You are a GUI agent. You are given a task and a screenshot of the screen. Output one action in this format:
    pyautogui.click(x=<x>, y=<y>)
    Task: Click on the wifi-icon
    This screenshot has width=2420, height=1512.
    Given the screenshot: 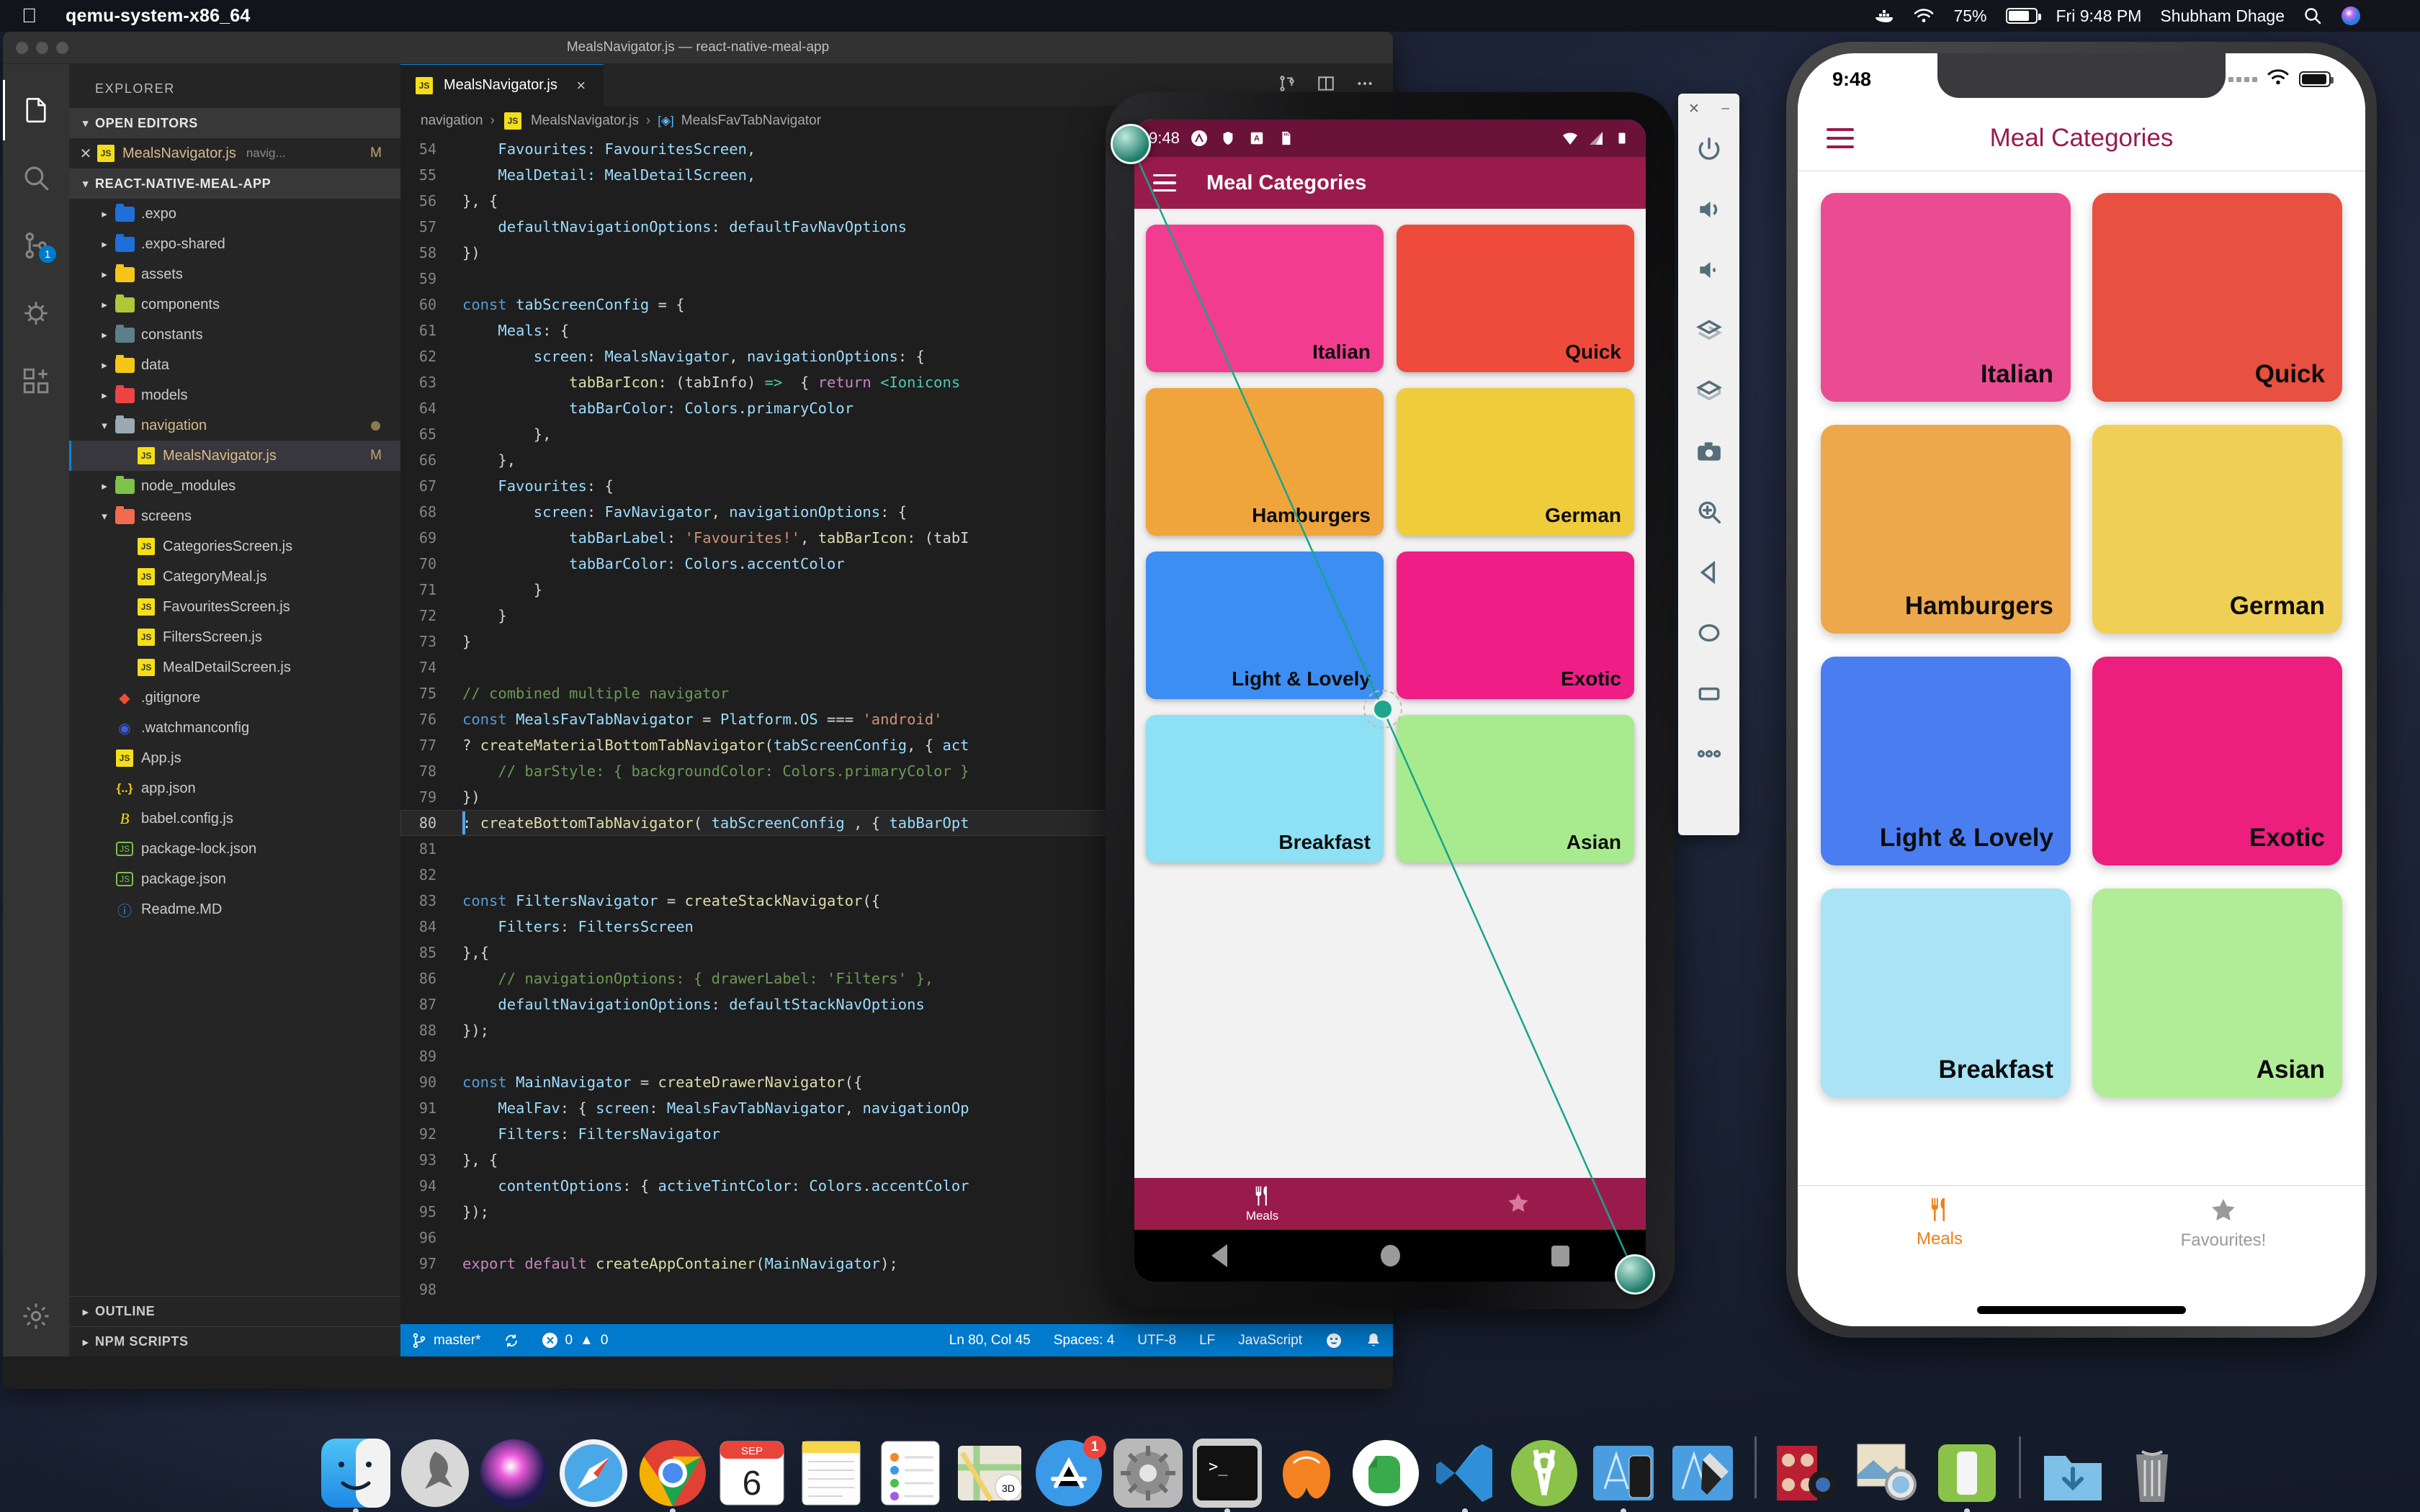 What is the action you would take?
    pyautogui.click(x=1924, y=16)
    